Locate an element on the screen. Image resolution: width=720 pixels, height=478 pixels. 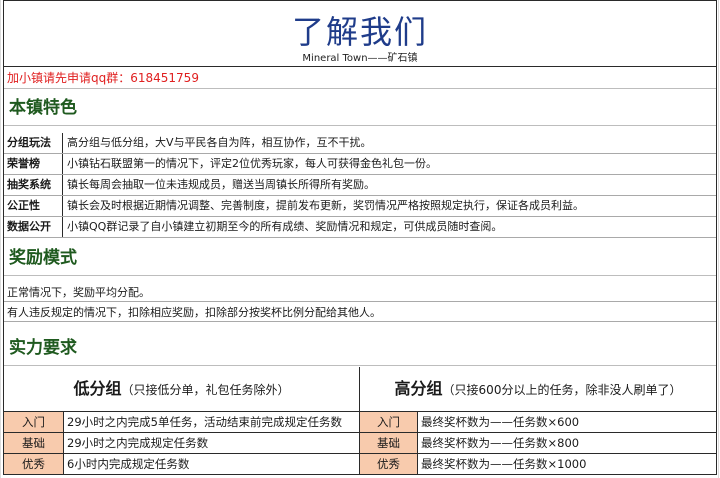
feature-value: 高分组与低分组，大V与平民各自为阵，相互协作，互不干扰。 is located at coordinates (219, 142).